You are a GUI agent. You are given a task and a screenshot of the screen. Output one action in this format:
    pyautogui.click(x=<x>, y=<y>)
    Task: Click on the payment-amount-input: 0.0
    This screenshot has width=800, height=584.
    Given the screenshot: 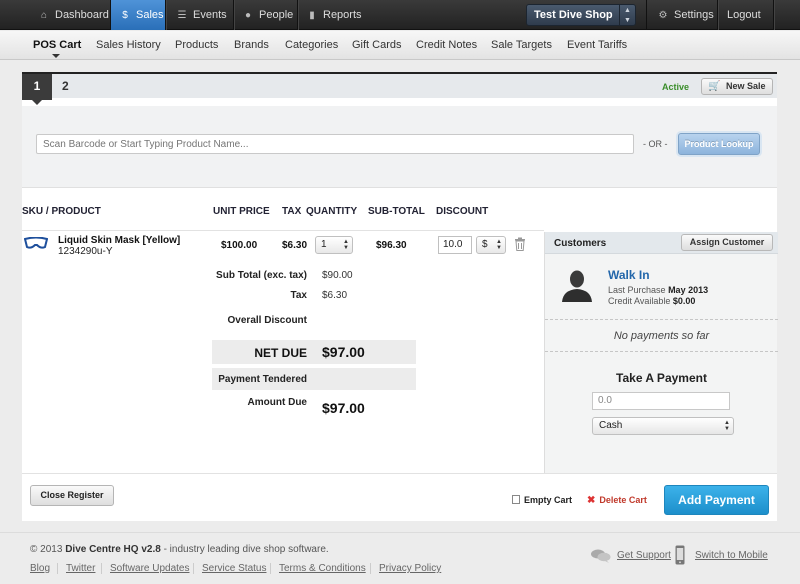 What is the action you would take?
    pyautogui.click(x=661, y=401)
    